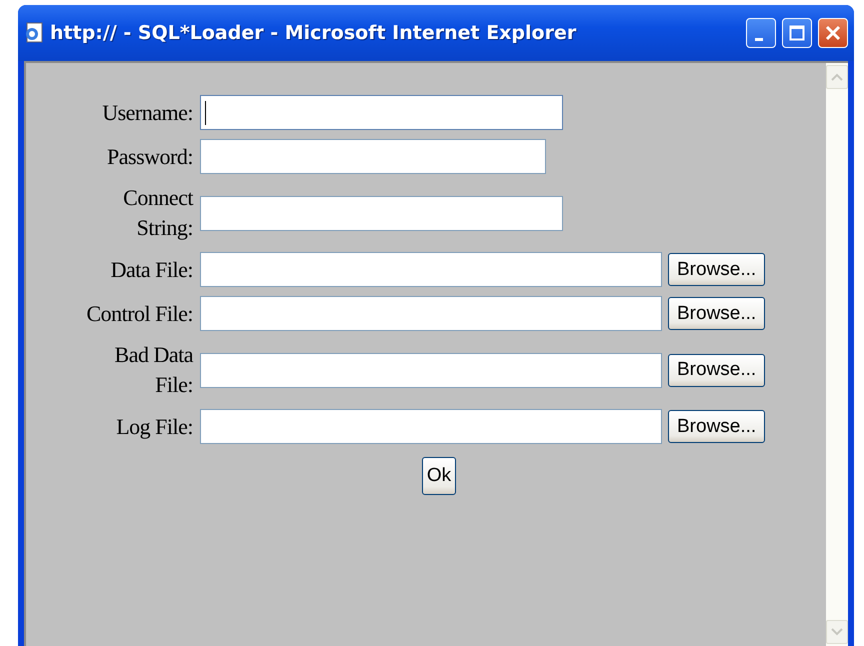 The width and height of the screenshot is (864, 646). What do you see at coordinates (314, 33) in the screenshot?
I see `window-title: http:// - SQL*Loader - Microsoft Internet Explorer` at bounding box center [314, 33].